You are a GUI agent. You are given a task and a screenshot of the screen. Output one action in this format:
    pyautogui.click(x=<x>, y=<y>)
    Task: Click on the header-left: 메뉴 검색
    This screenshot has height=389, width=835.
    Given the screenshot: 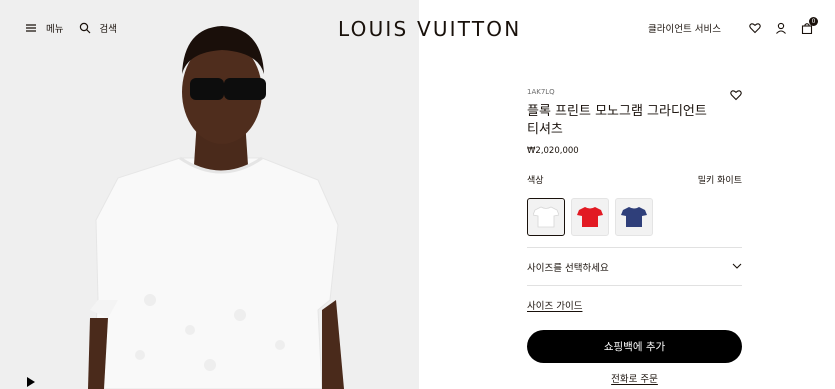 What is the action you would take?
    pyautogui.click(x=71, y=28)
    